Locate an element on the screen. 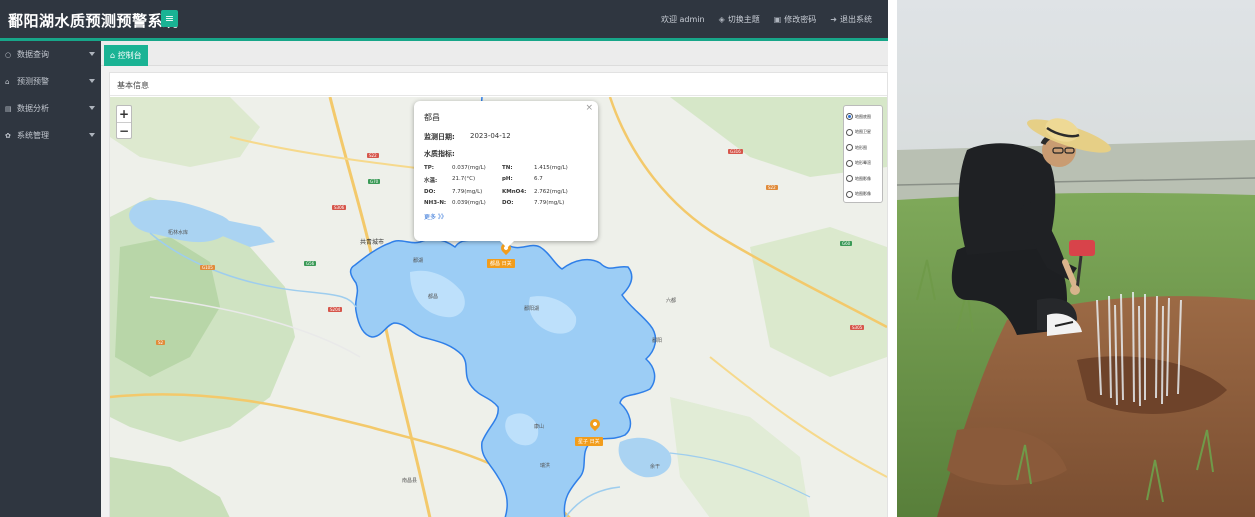  indicator-value: 0.039(mg/L) is located at coordinates (469, 203).